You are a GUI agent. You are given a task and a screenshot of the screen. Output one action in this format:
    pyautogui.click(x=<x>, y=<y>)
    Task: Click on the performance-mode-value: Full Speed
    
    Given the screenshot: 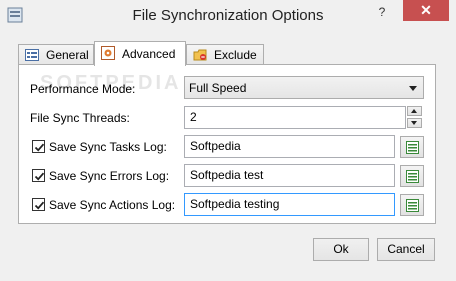 What is the action you would take?
    pyautogui.click(x=218, y=88)
    